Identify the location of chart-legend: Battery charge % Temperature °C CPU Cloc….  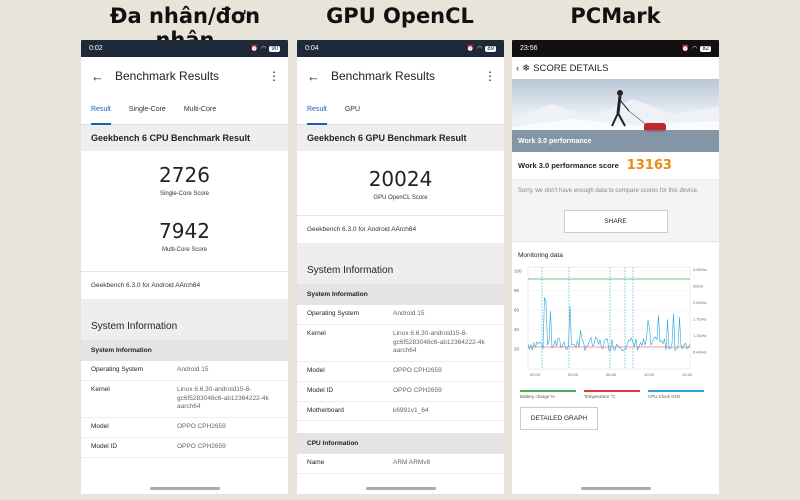
(615, 394).